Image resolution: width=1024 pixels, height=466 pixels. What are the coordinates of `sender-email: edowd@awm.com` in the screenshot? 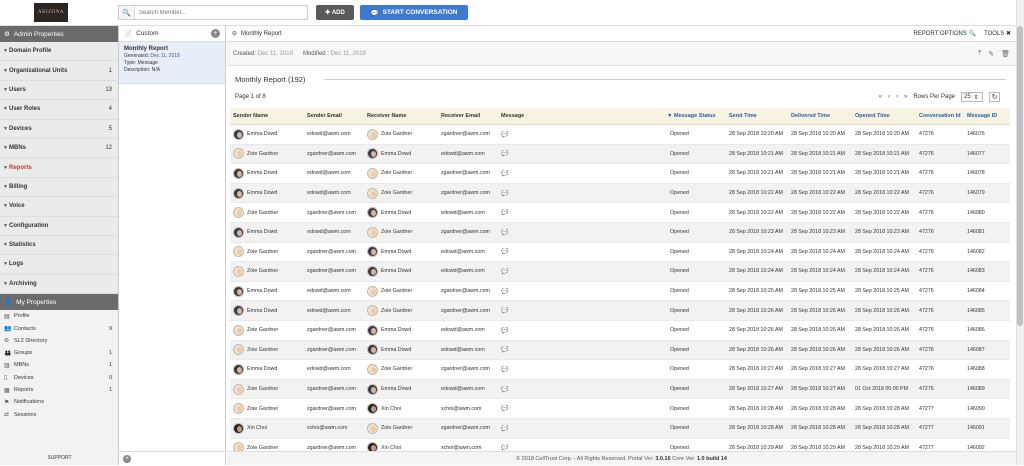 It's located at (334, 311).